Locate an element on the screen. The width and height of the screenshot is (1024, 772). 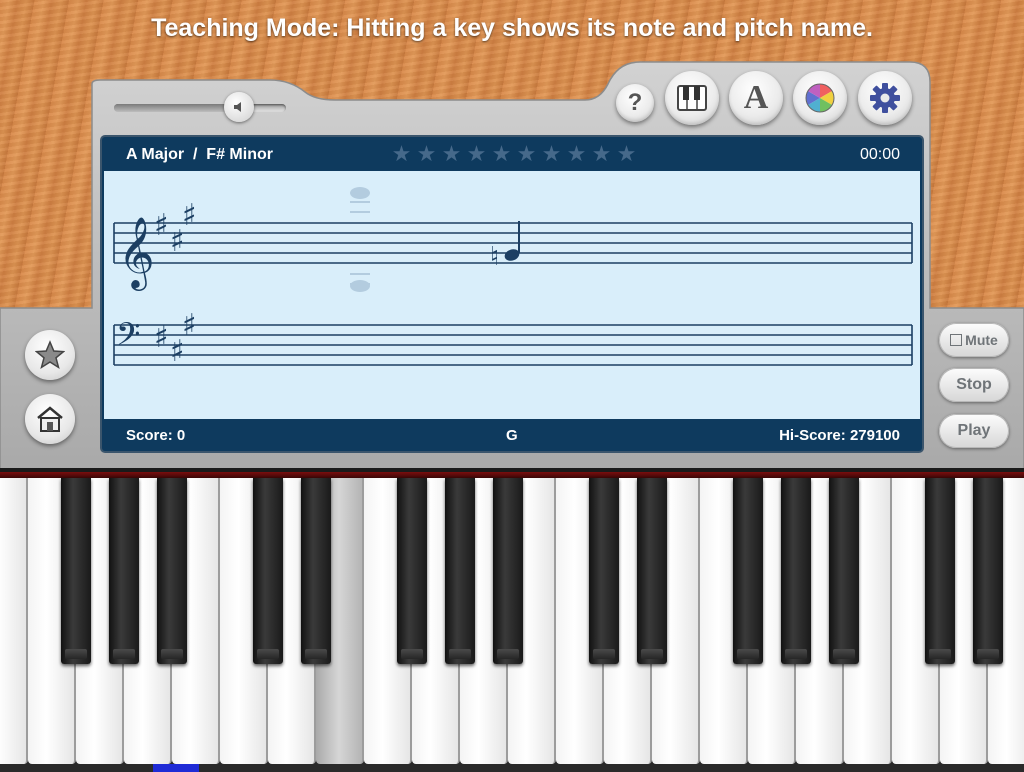
home-icon is located at coordinates (50, 419).